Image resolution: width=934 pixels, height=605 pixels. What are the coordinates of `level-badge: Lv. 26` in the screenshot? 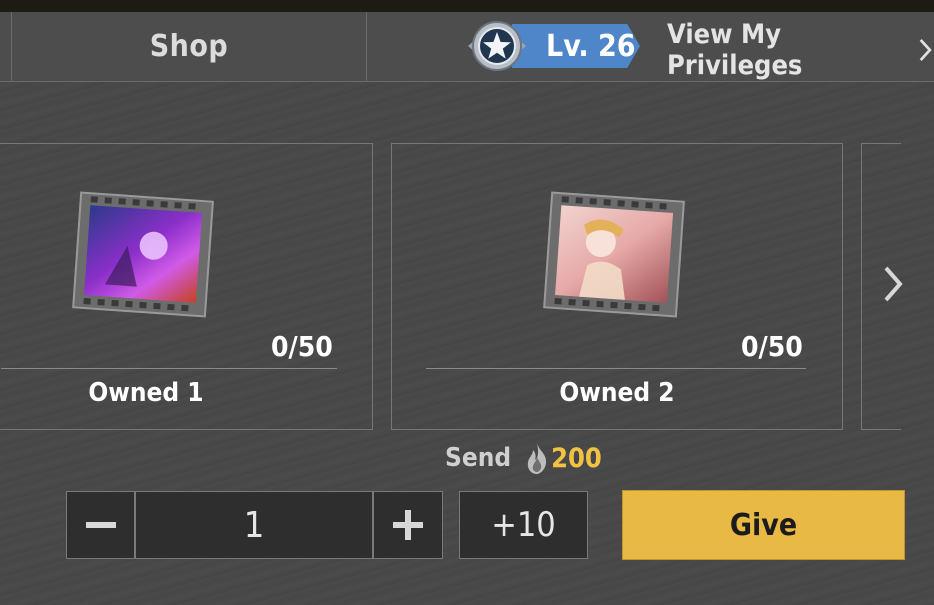 It's located at (561, 46).